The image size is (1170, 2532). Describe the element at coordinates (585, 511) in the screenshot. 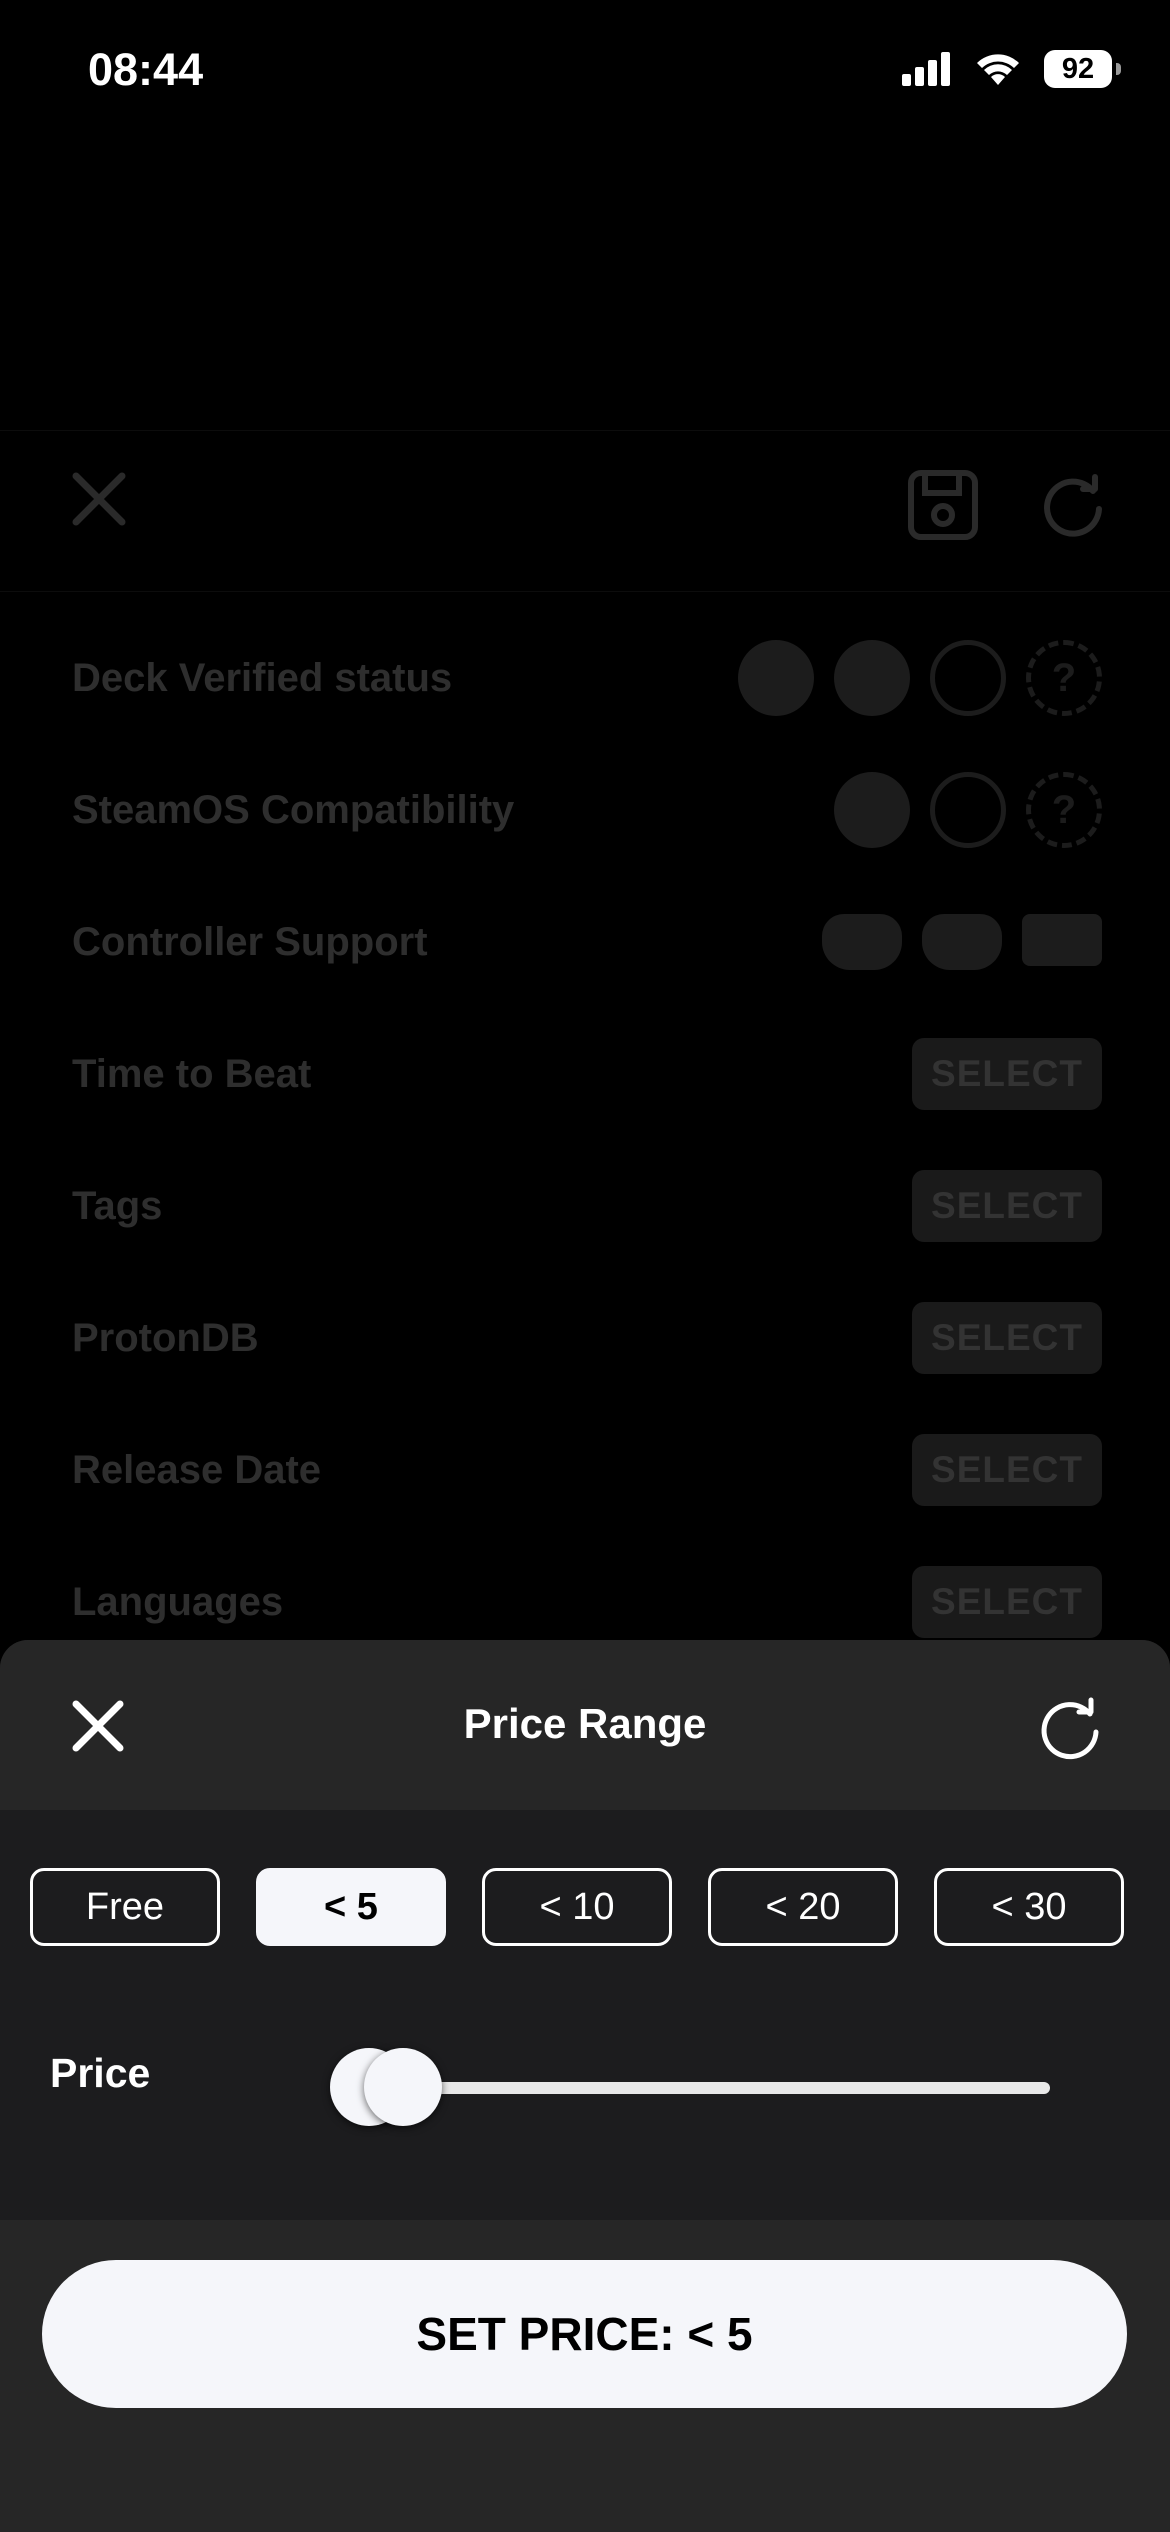

I see `background-toolbar` at that location.